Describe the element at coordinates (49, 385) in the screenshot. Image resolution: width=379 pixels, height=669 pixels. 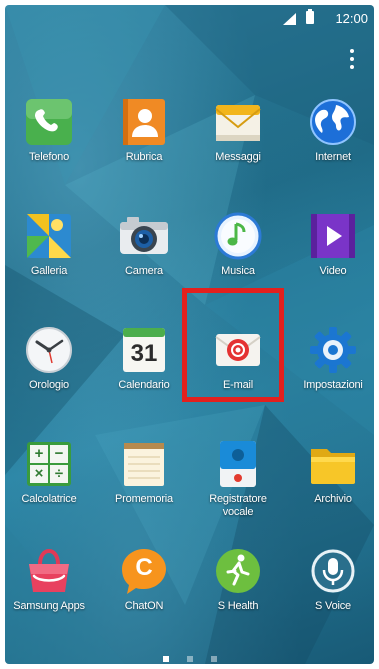
I see `app-label: Orologio` at that location.